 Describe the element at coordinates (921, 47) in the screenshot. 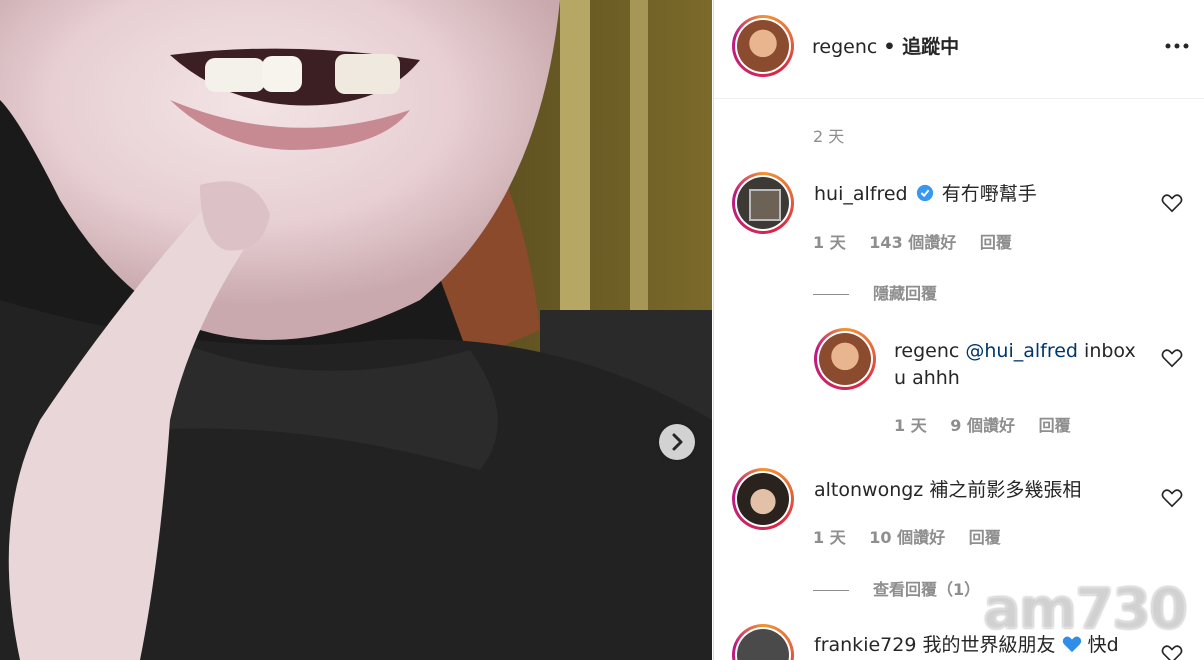

I see `follow-status: • 追蹤中` at that location.